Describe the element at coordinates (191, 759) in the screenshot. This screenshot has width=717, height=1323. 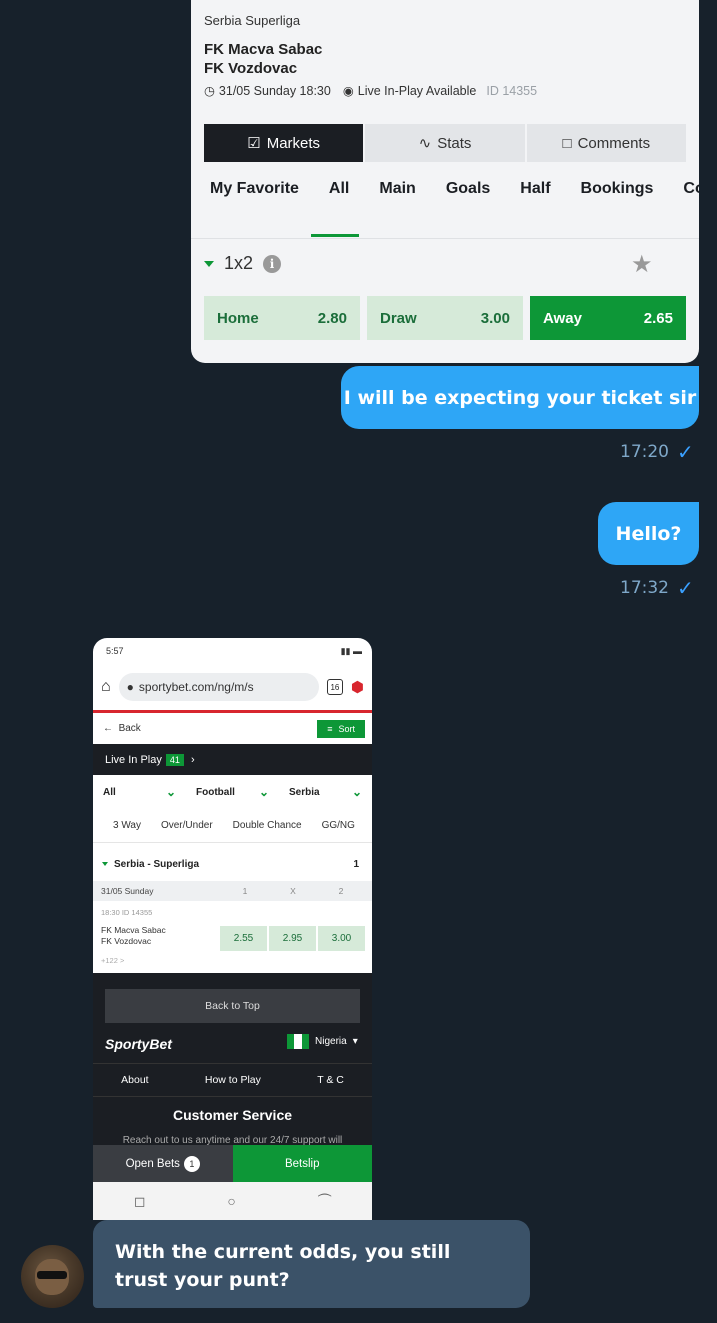
I see `chevron-right-icon: ›` at that location.